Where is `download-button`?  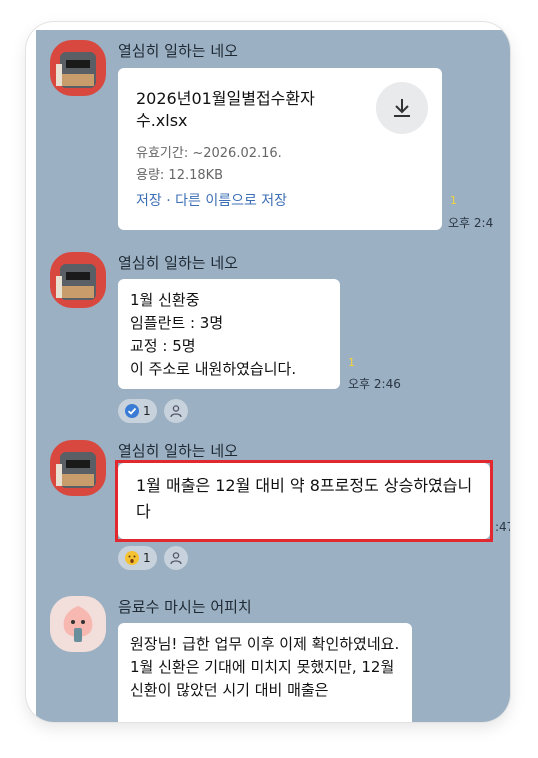 download-button is located at coordinates (402, 108).